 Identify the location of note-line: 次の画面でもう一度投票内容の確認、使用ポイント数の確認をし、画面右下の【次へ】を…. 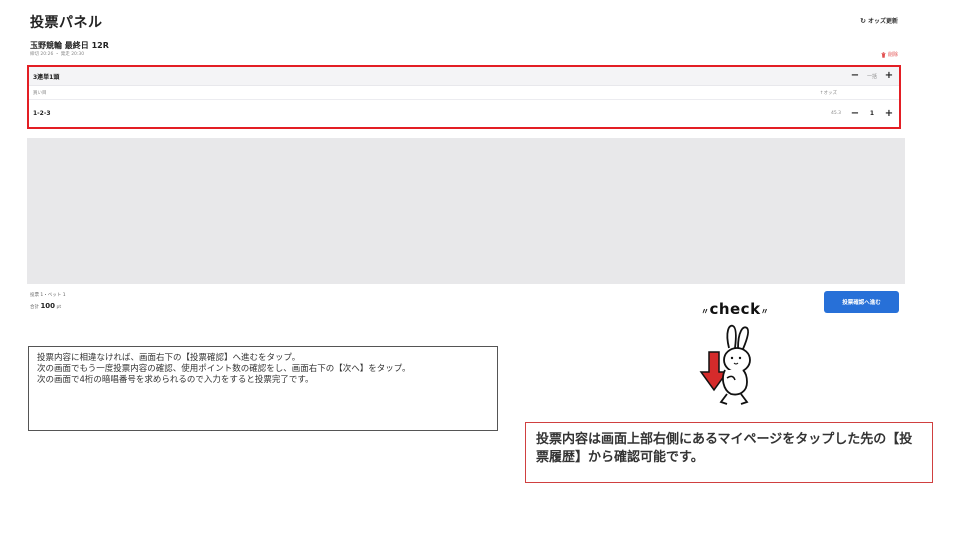
(224, 369).